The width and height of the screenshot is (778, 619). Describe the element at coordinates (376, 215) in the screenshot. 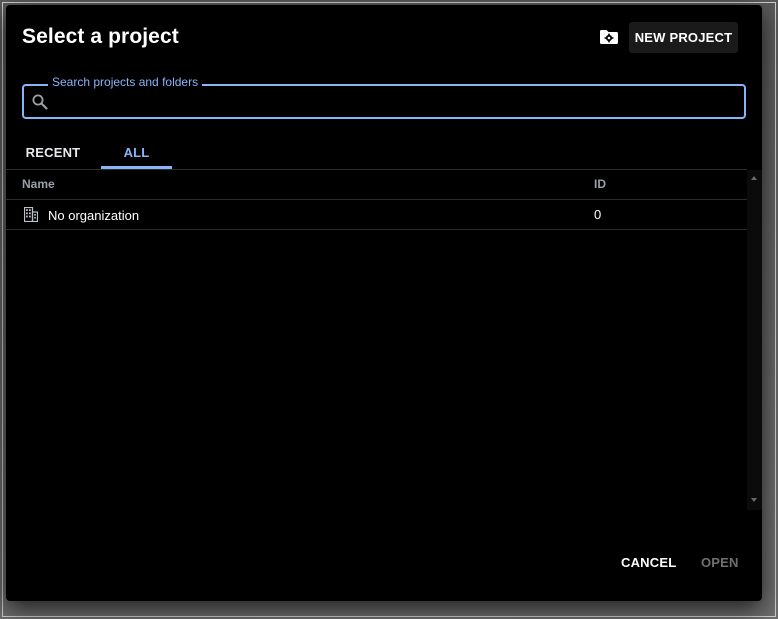

I see `table-row: No organization 0` at that location.